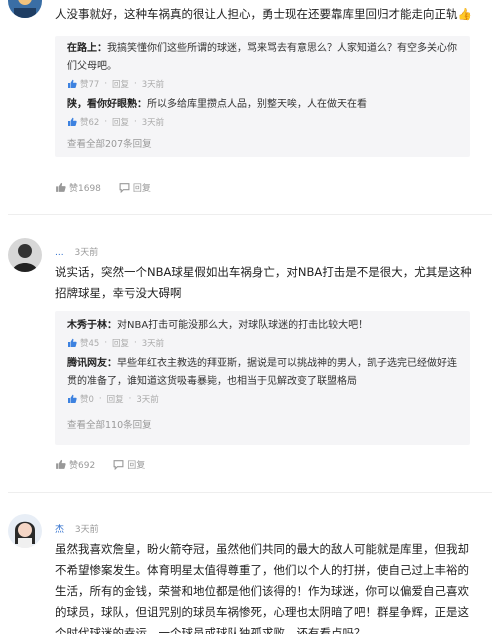 This screenshot has height=634, width=500. Describe the element at coordinates (87, 363) in the screenshot. I see `reply-author: 腾讯网友` at that location.